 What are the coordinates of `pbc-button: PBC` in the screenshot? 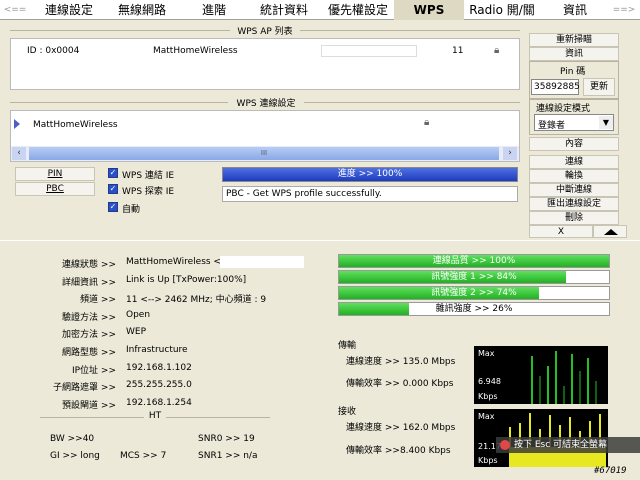 It's located at (55, 189).